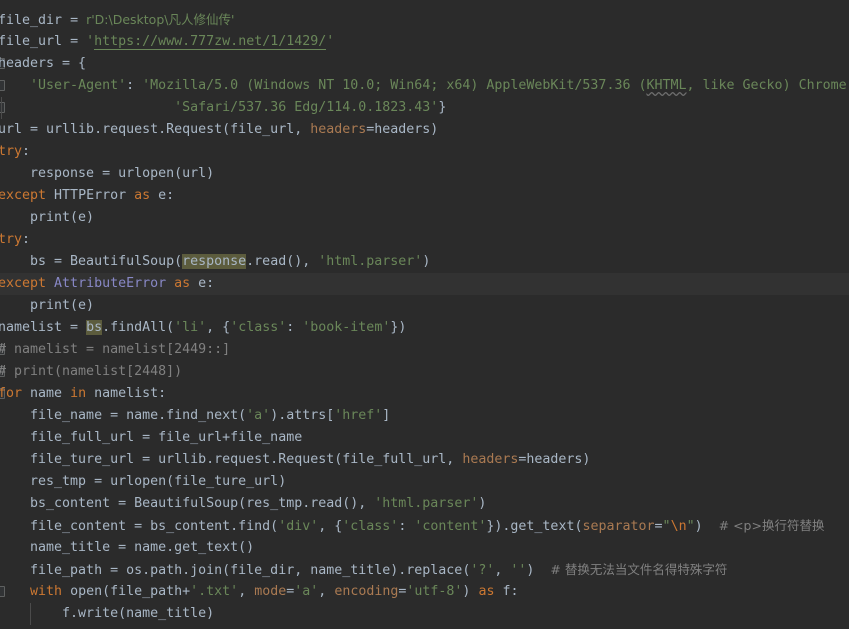 Image resolution: width=849 pixels, height=629 pixels. I want to click on code-line: # print(namelist[2448]), so click(424, 372).